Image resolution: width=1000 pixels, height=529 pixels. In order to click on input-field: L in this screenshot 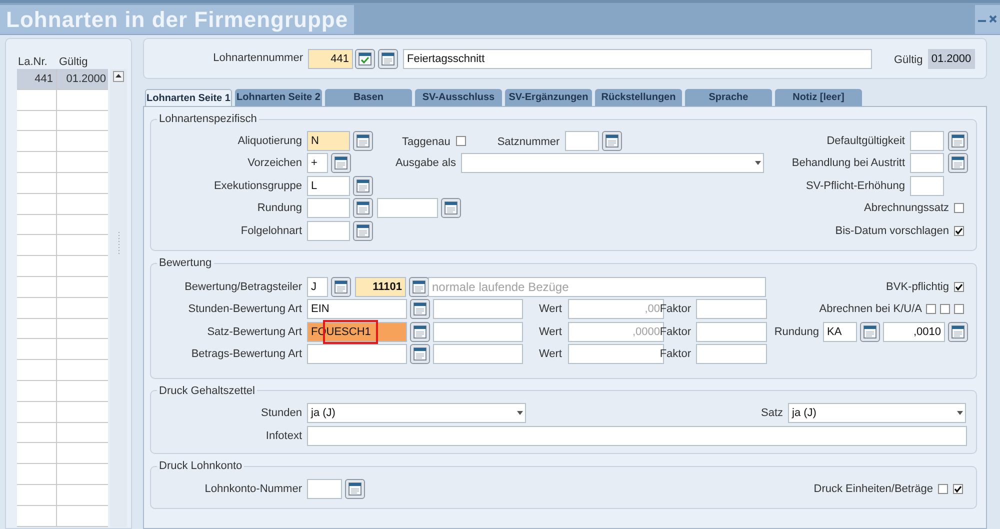, I will do `click(328, 186)`.